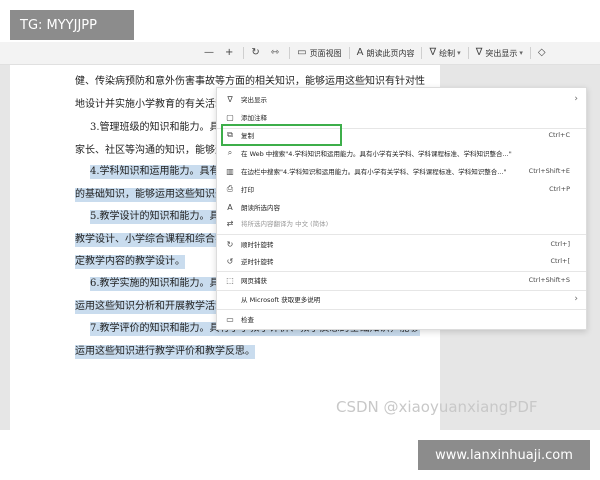 This screenshot has height=480, width=600. I want to click on doc-line-selected: 教学设计、小学综合课程和综合实践, so click(155, 240).